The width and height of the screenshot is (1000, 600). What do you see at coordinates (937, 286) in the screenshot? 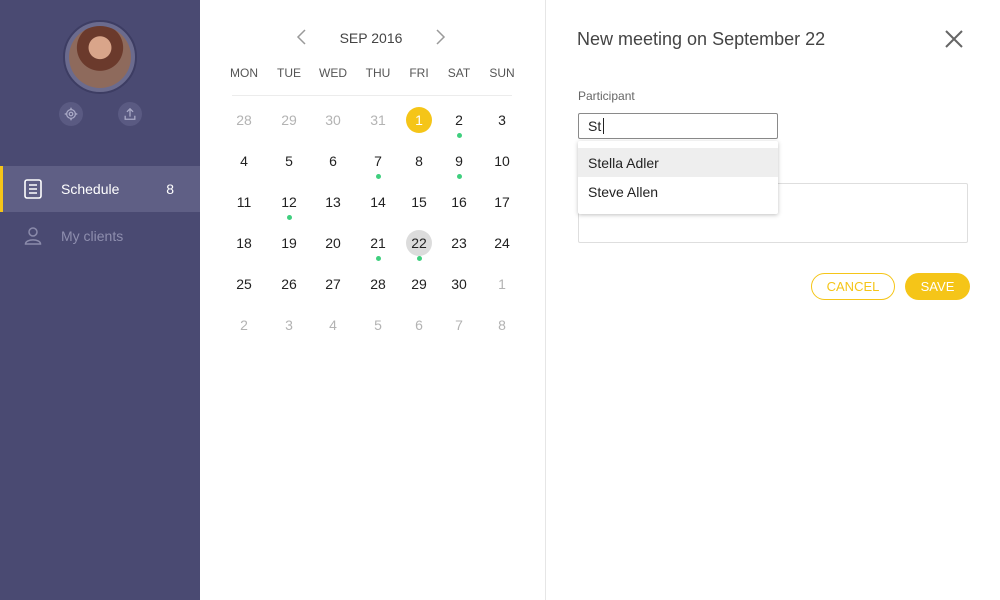
I see `save-button: SAVE` at bounding box center [937, 286].